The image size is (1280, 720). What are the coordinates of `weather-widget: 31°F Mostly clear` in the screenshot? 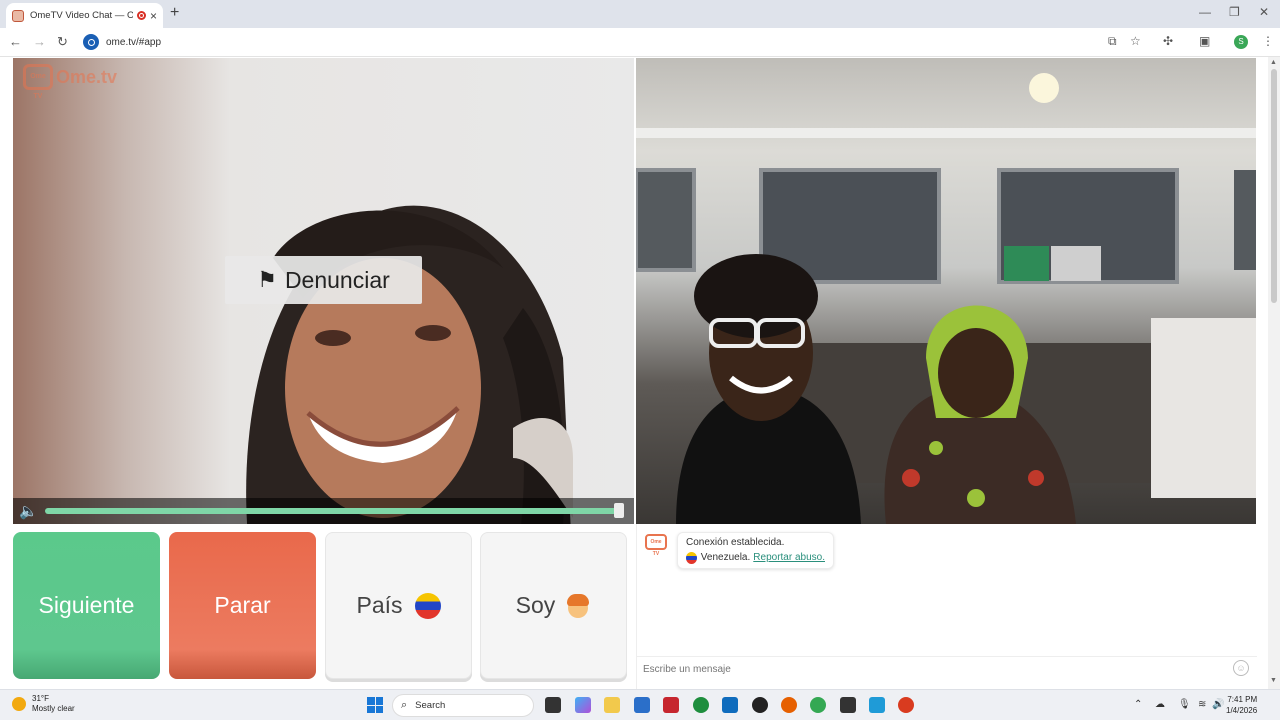 It's located at (43, 704).